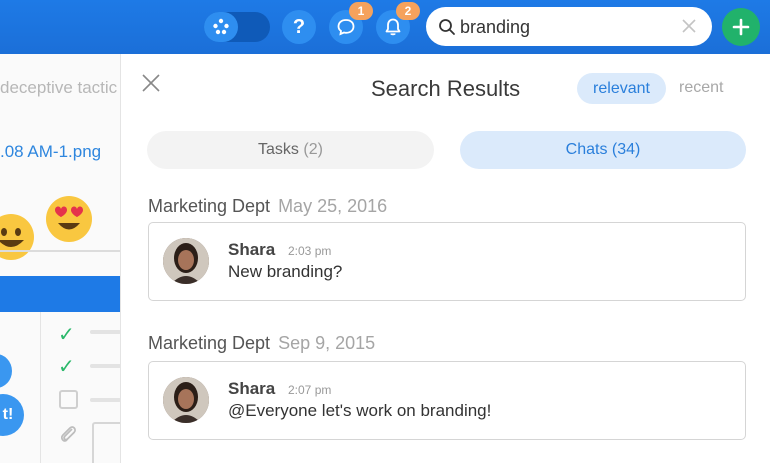 This screenshot has width=770, height=463. Describe the element at coordinates (60, 294) in the screenshot. I see `background-blue-bar` at that location.